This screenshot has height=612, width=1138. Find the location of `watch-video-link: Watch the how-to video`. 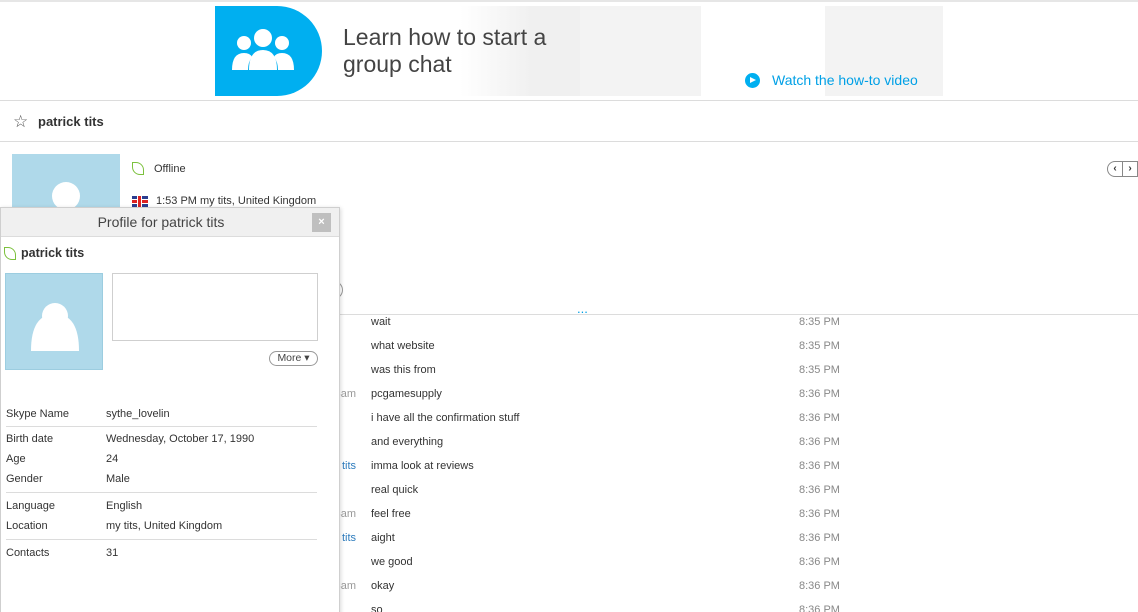

watch-video-link: Watch the how-to video is located at coordinates (831, 80).